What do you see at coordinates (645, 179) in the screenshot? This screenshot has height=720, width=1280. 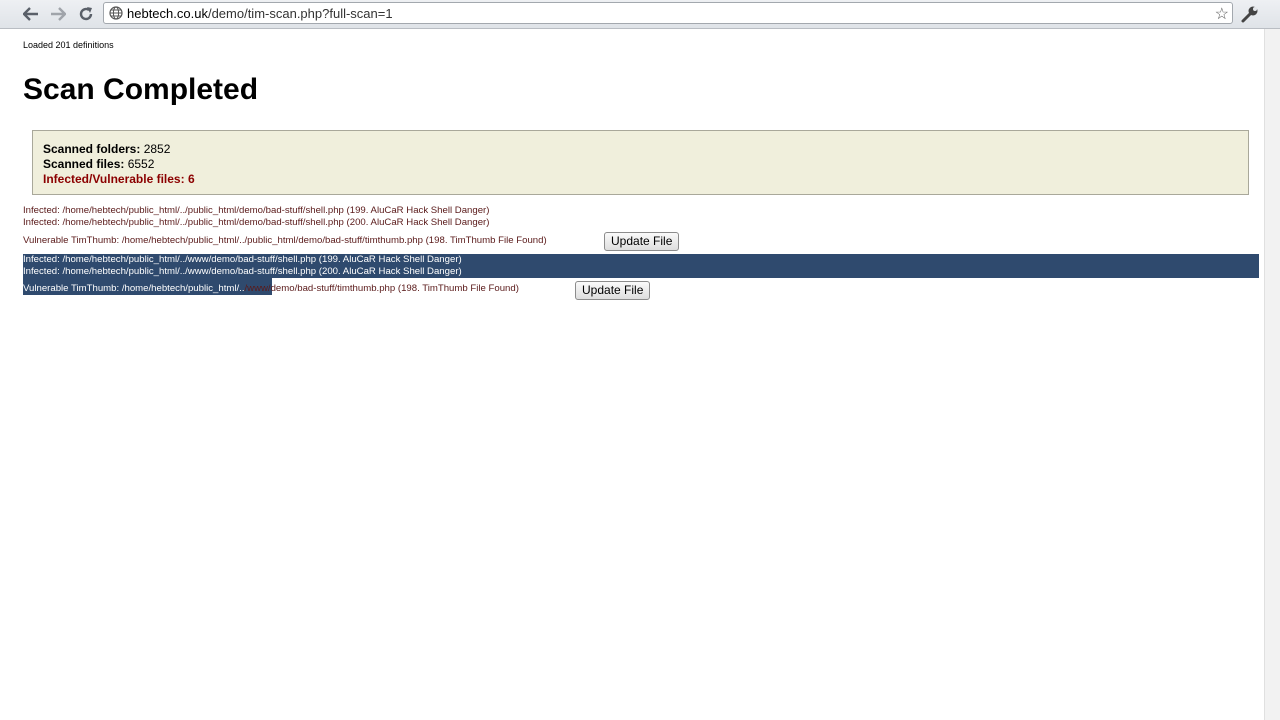 I see `infected-files-row: Infected/Vulnerable files: 6` at bounding box center [645, 179].